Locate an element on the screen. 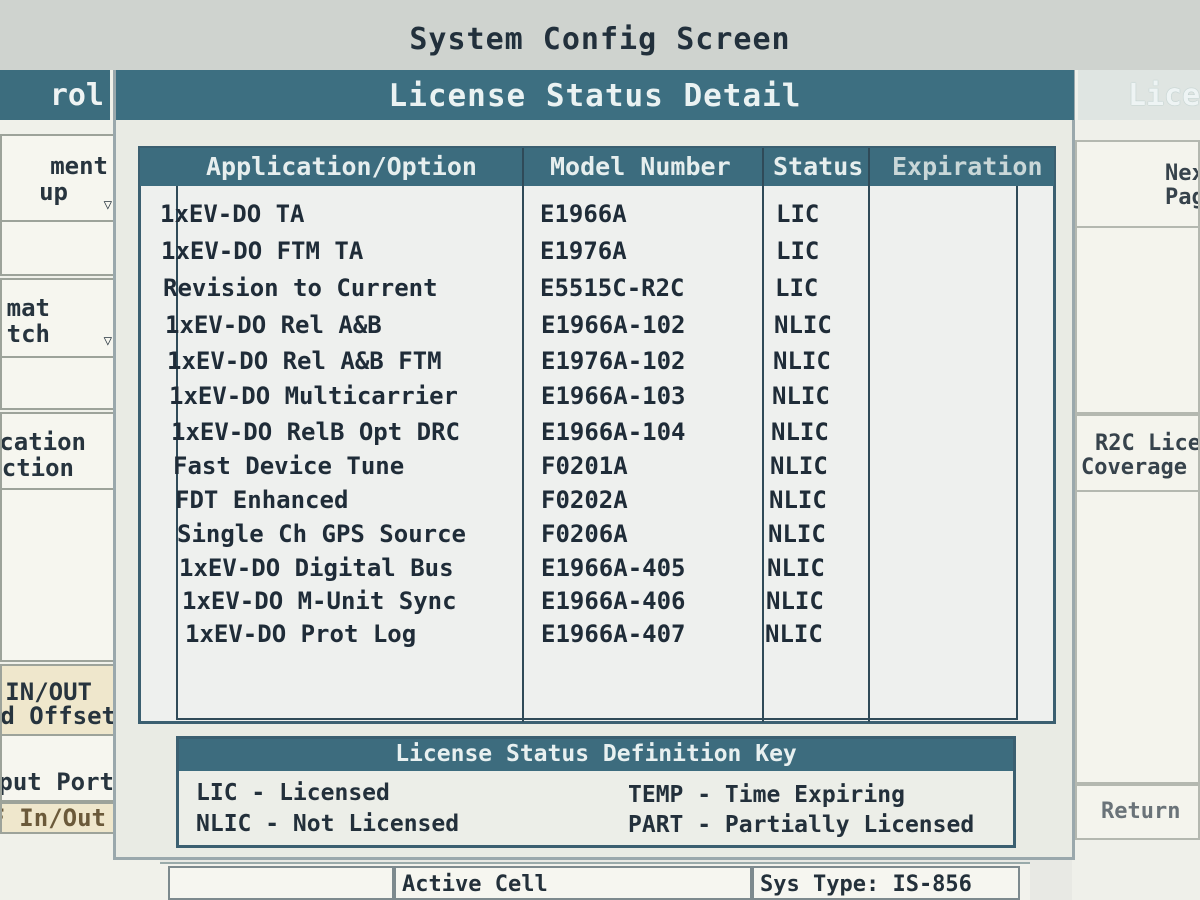 The height and width of the screenshot is (900, 1200). table-row: Single Ch GPS Source F0206A NLIC is located at coordinates (600, 537).